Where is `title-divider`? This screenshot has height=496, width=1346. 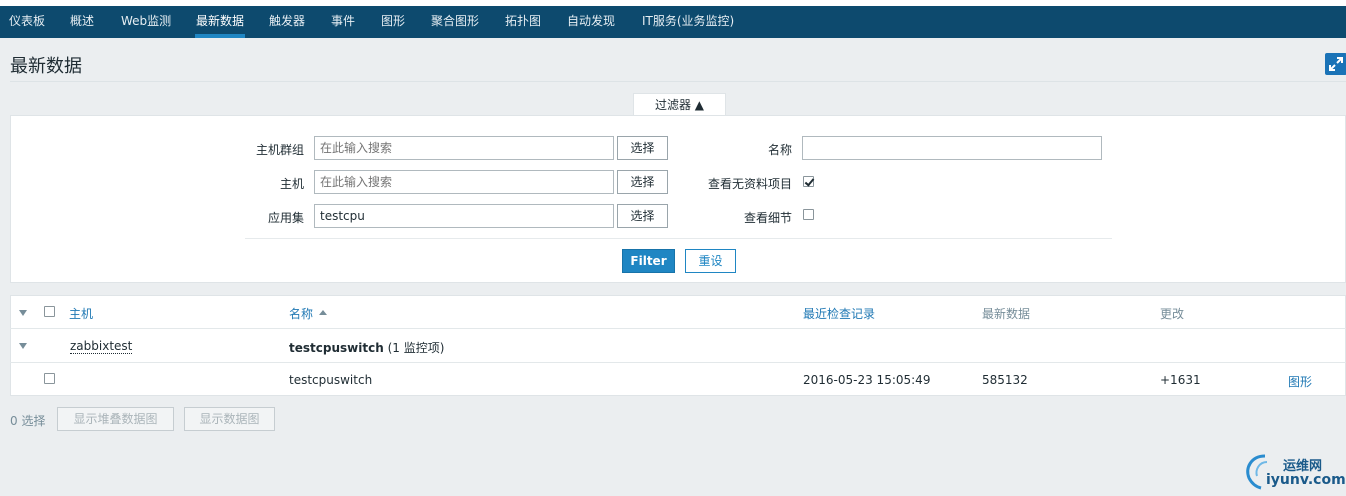 title-divider is located at coordinates (678, 81).